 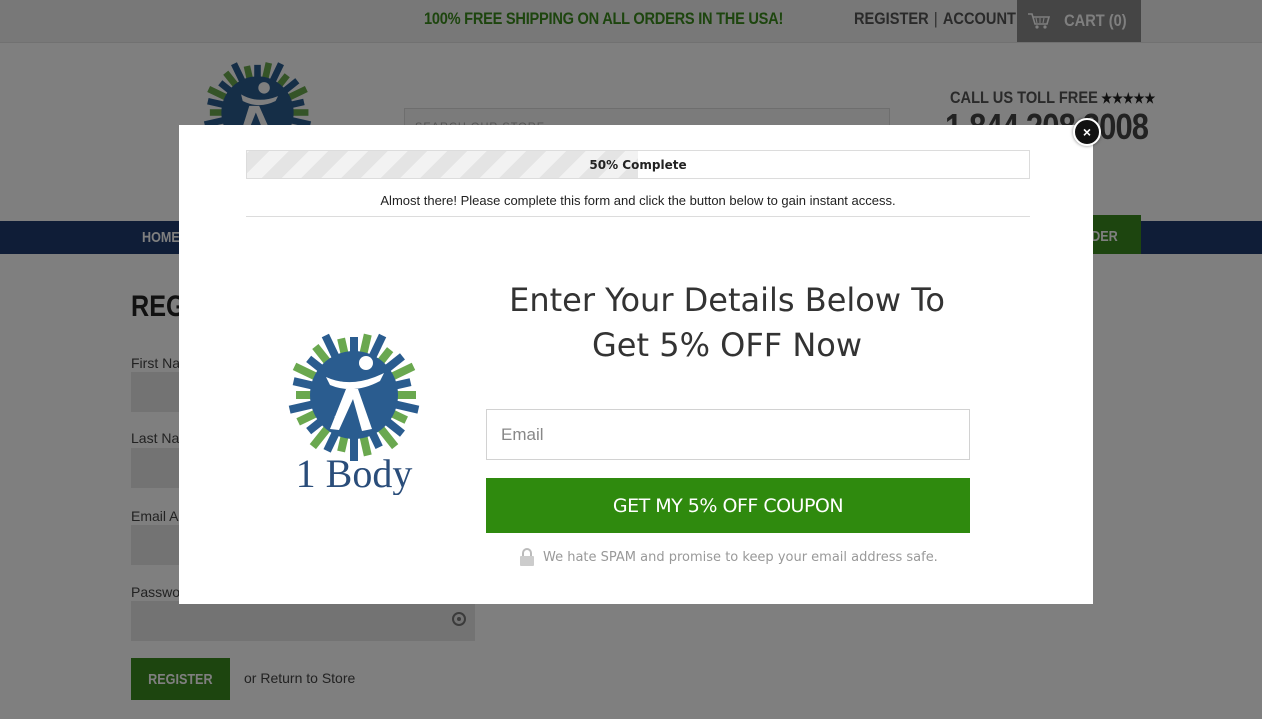 I want to click on progress-bar: 50% Complete, so click(x=638, y=164).